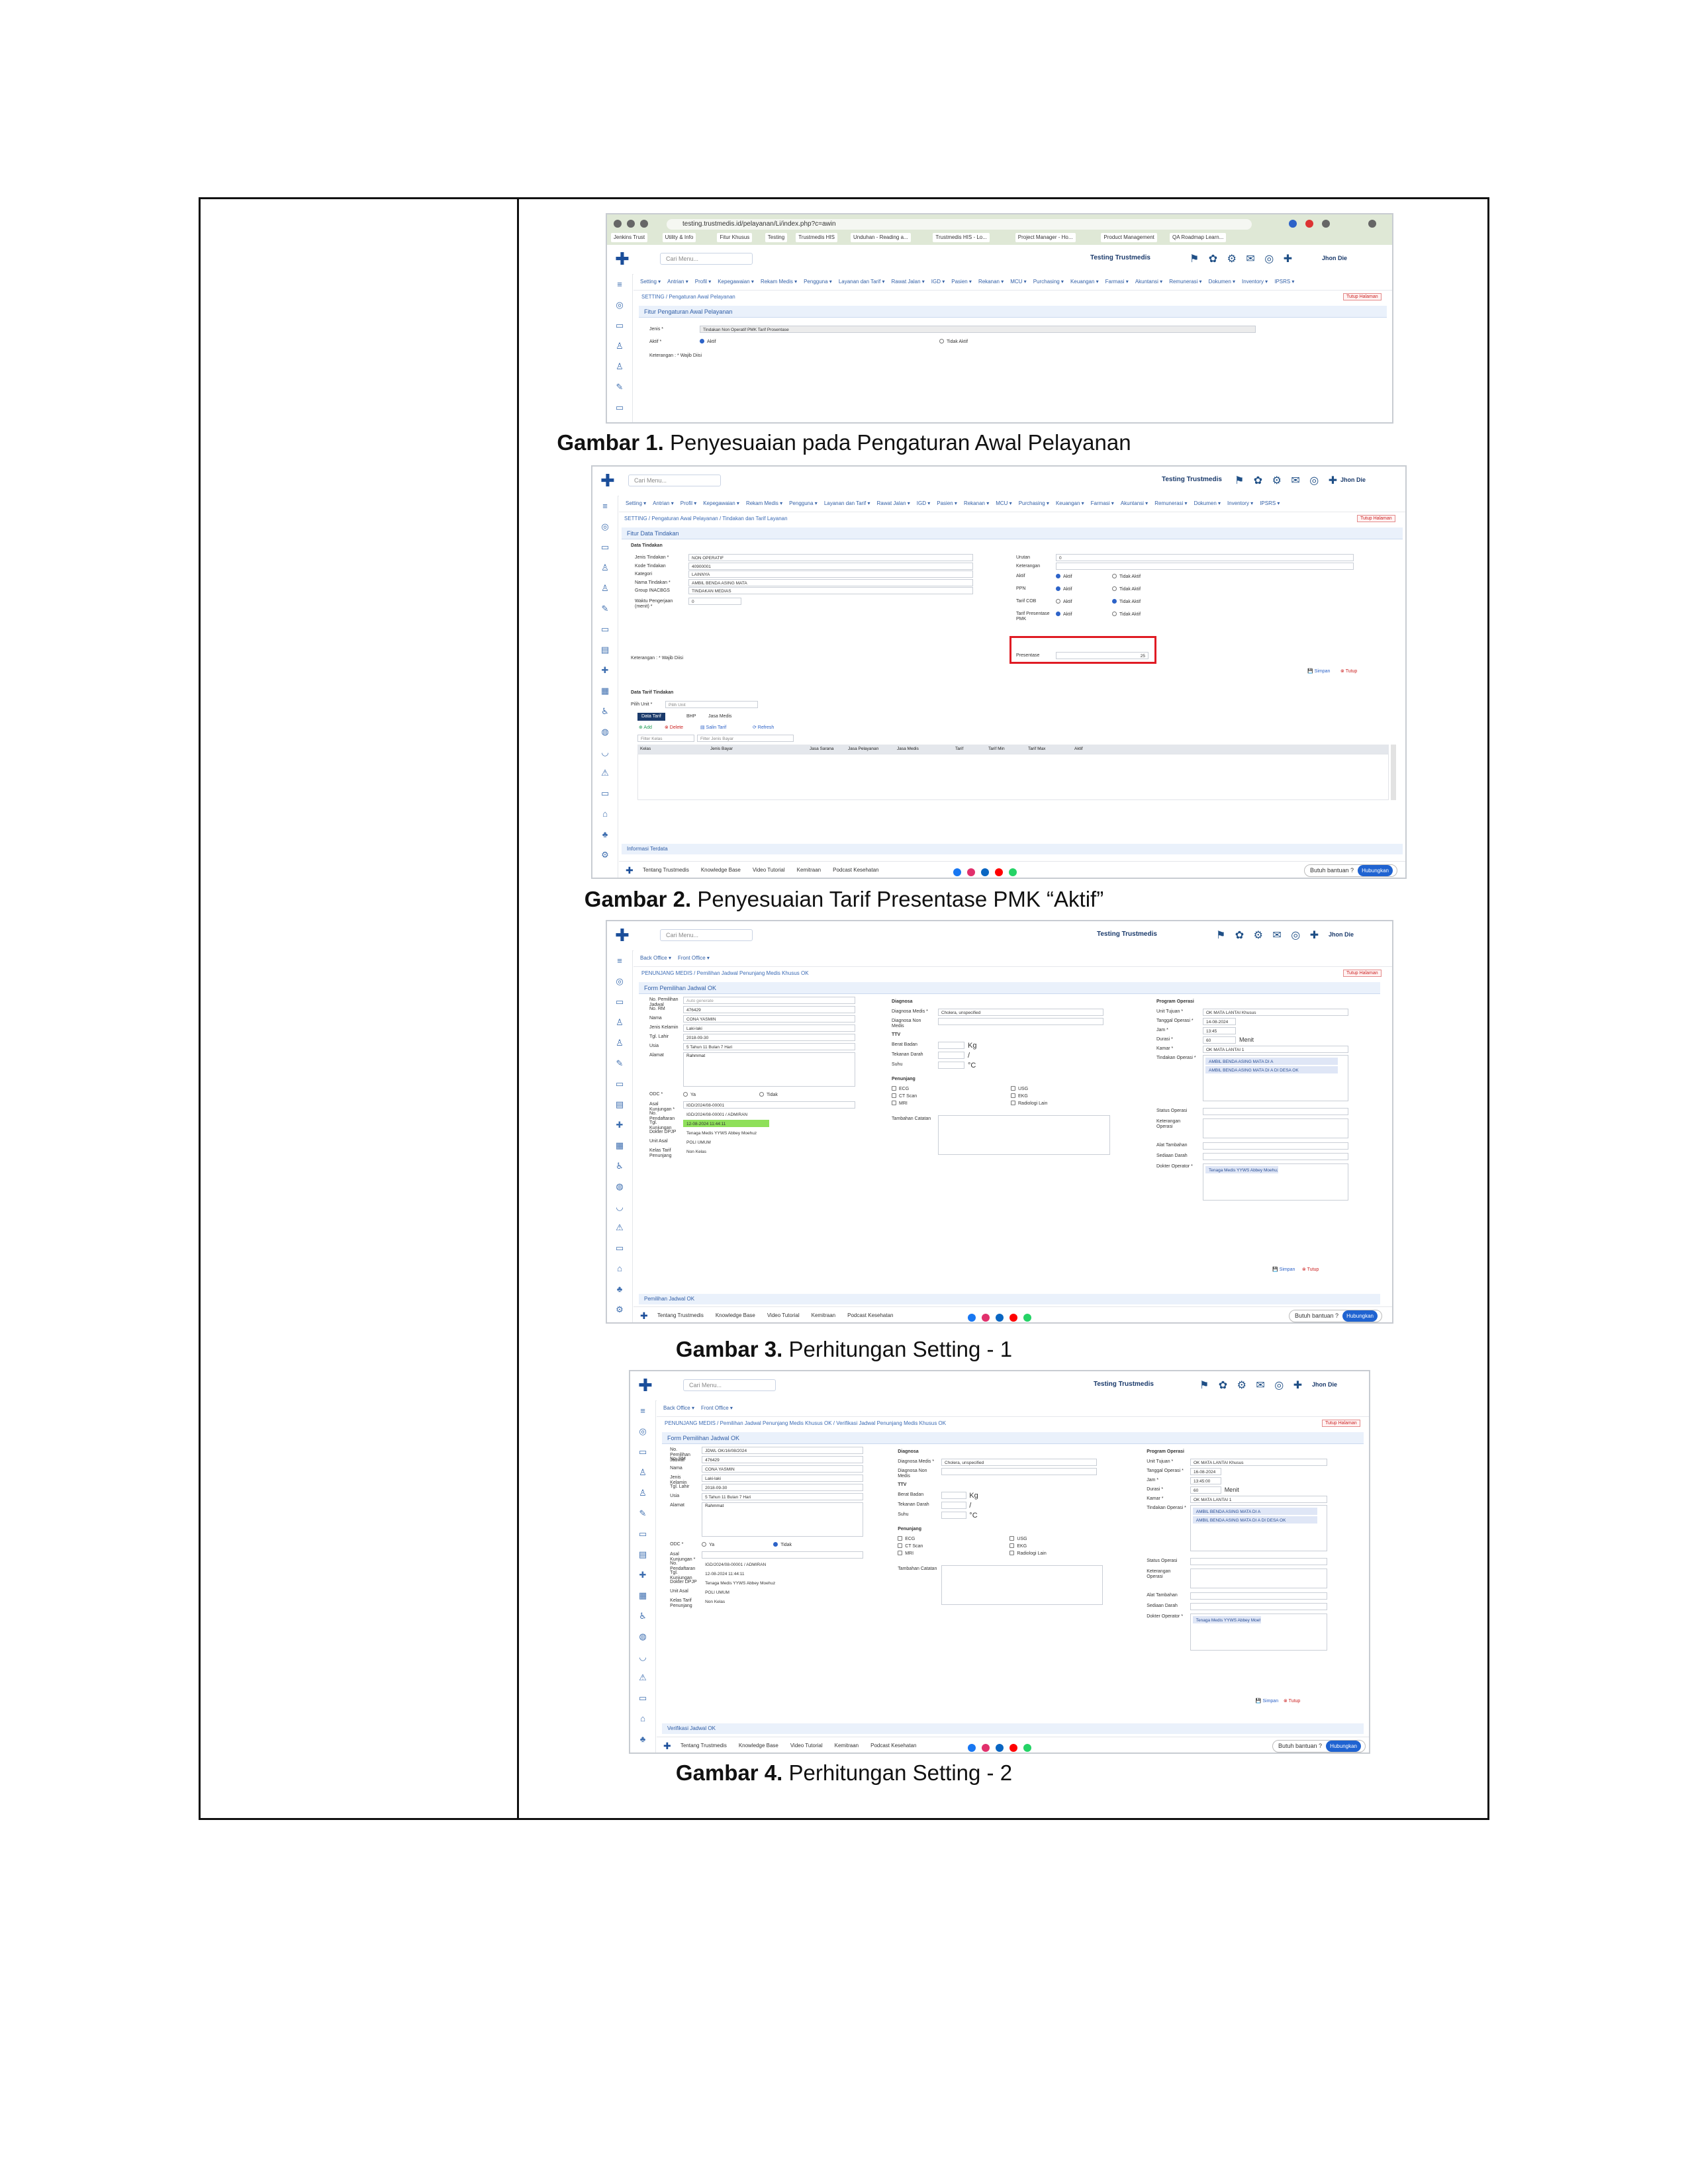  What do you see at coordinates (1148, 282) in the screenshot?
I see `menu-item: Akuntansi ▾` at bounding box center [1148, 282].